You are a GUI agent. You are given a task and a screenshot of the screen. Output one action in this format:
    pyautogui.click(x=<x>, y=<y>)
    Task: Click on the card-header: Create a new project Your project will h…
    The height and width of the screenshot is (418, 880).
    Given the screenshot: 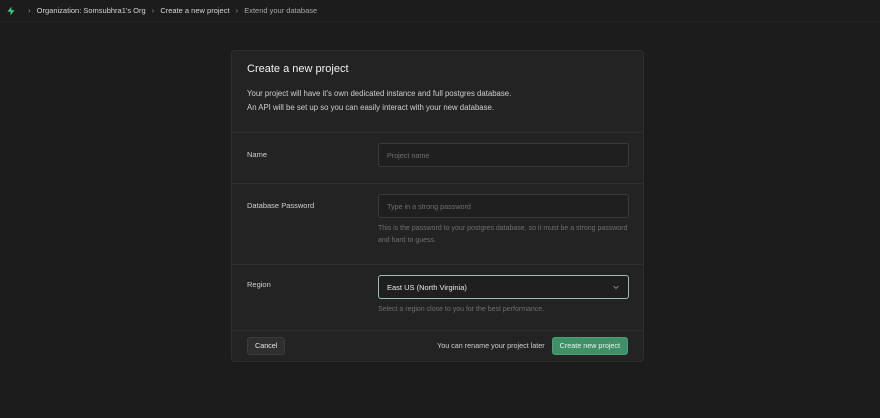 What is the action you would take?
    pyautogui.click(x=437, y=92)
    